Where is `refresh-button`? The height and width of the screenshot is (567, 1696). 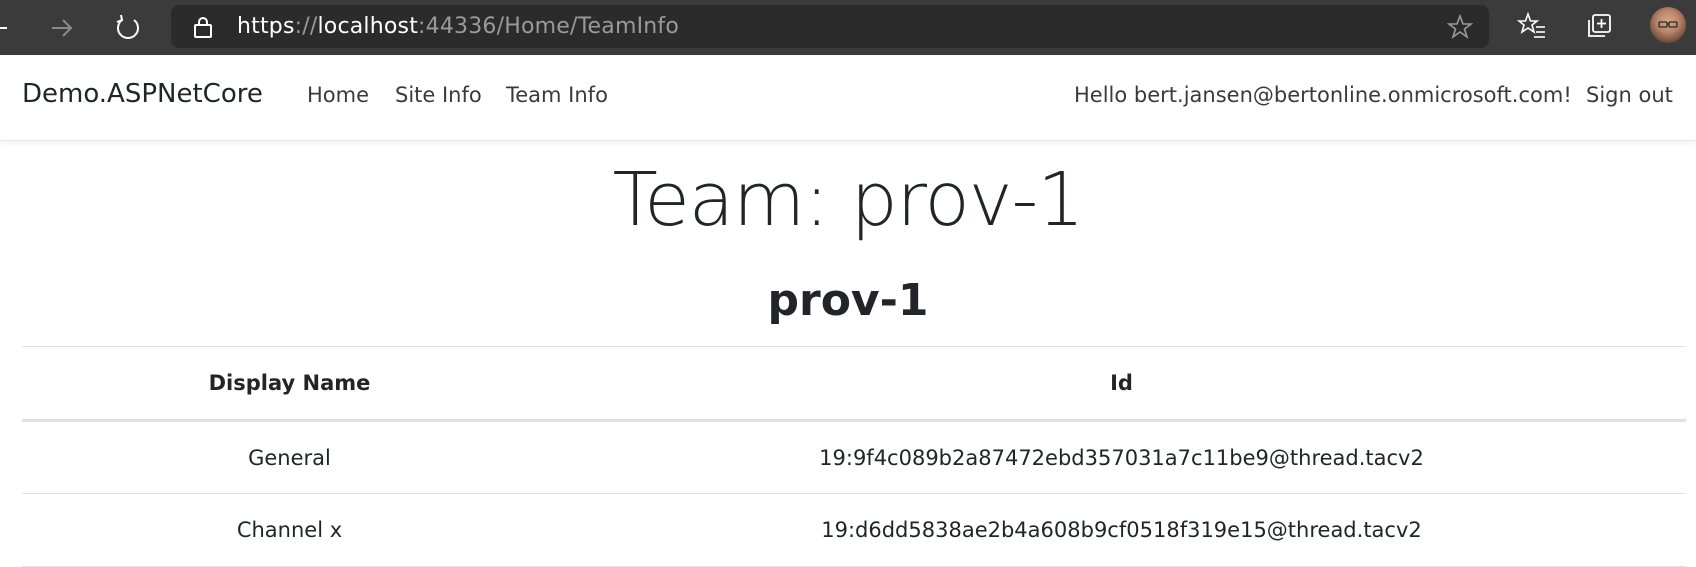 refresh-button is located at coordinates (128, 28).